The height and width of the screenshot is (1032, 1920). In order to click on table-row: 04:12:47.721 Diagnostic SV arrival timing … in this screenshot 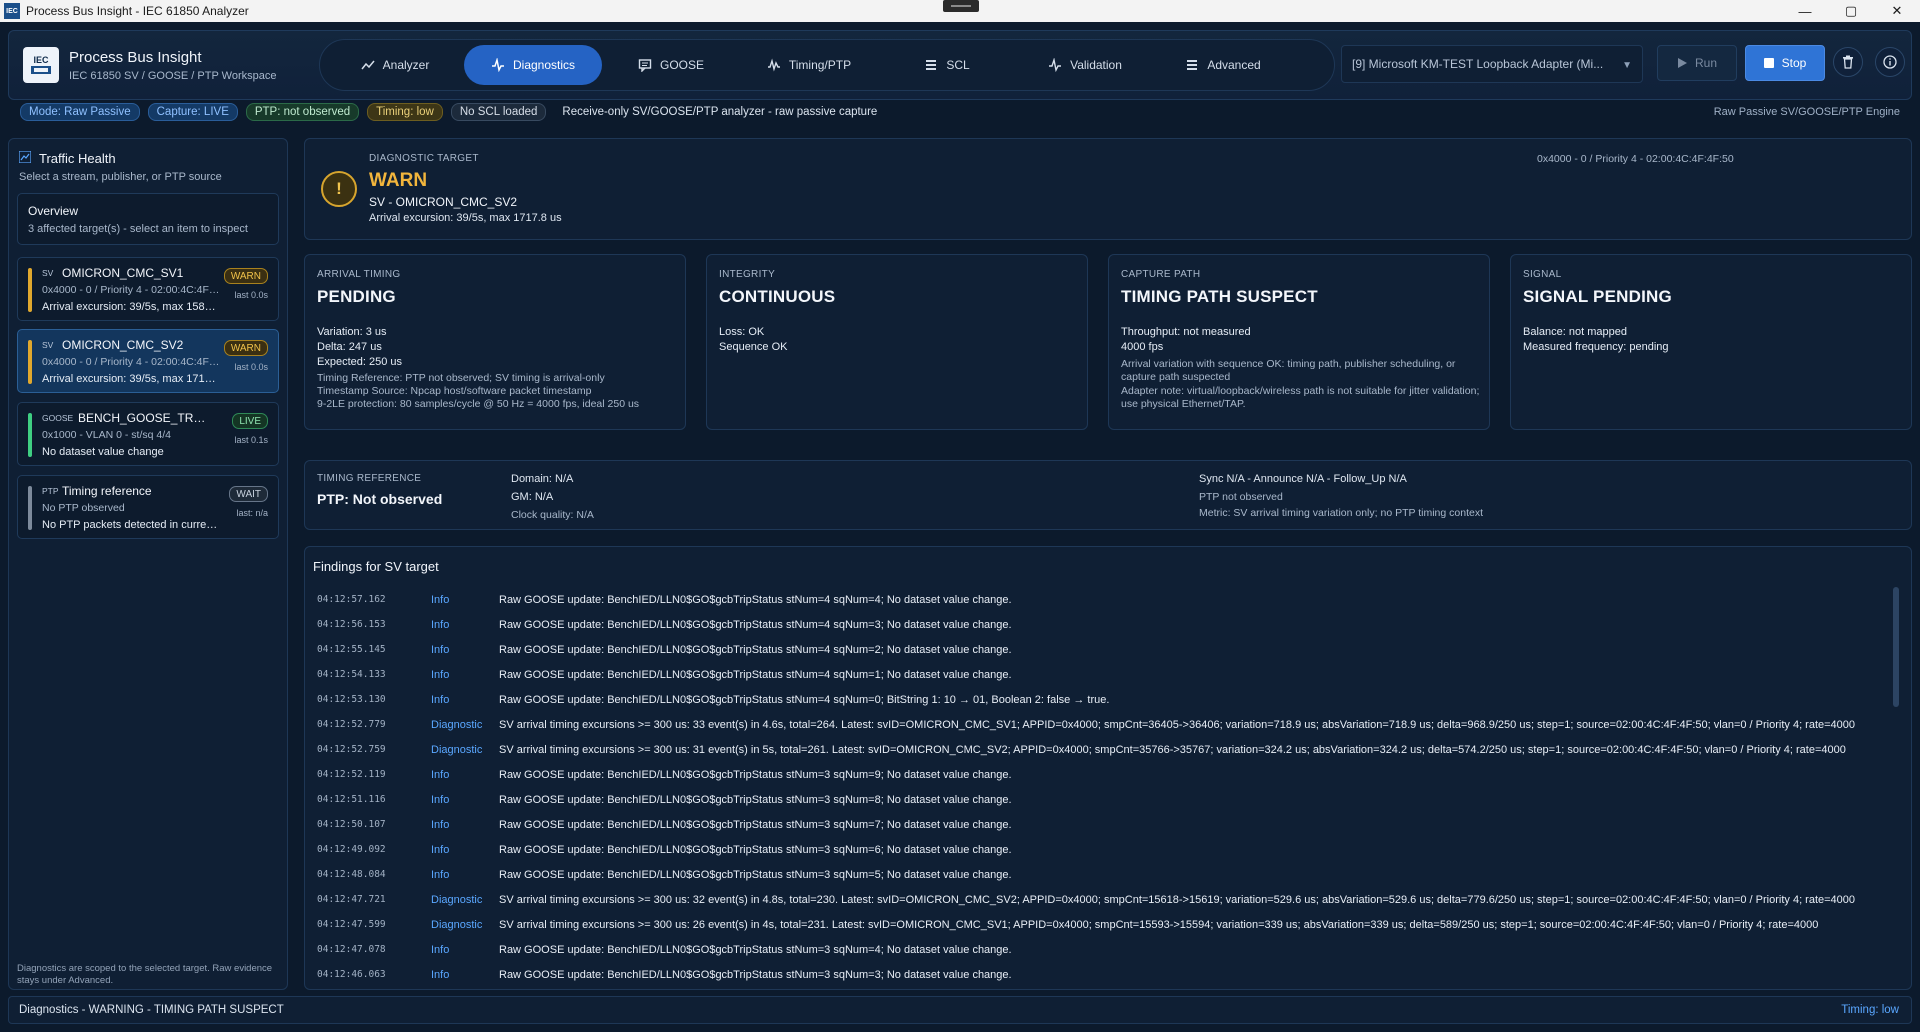, I will do `click(1104, 899)`.